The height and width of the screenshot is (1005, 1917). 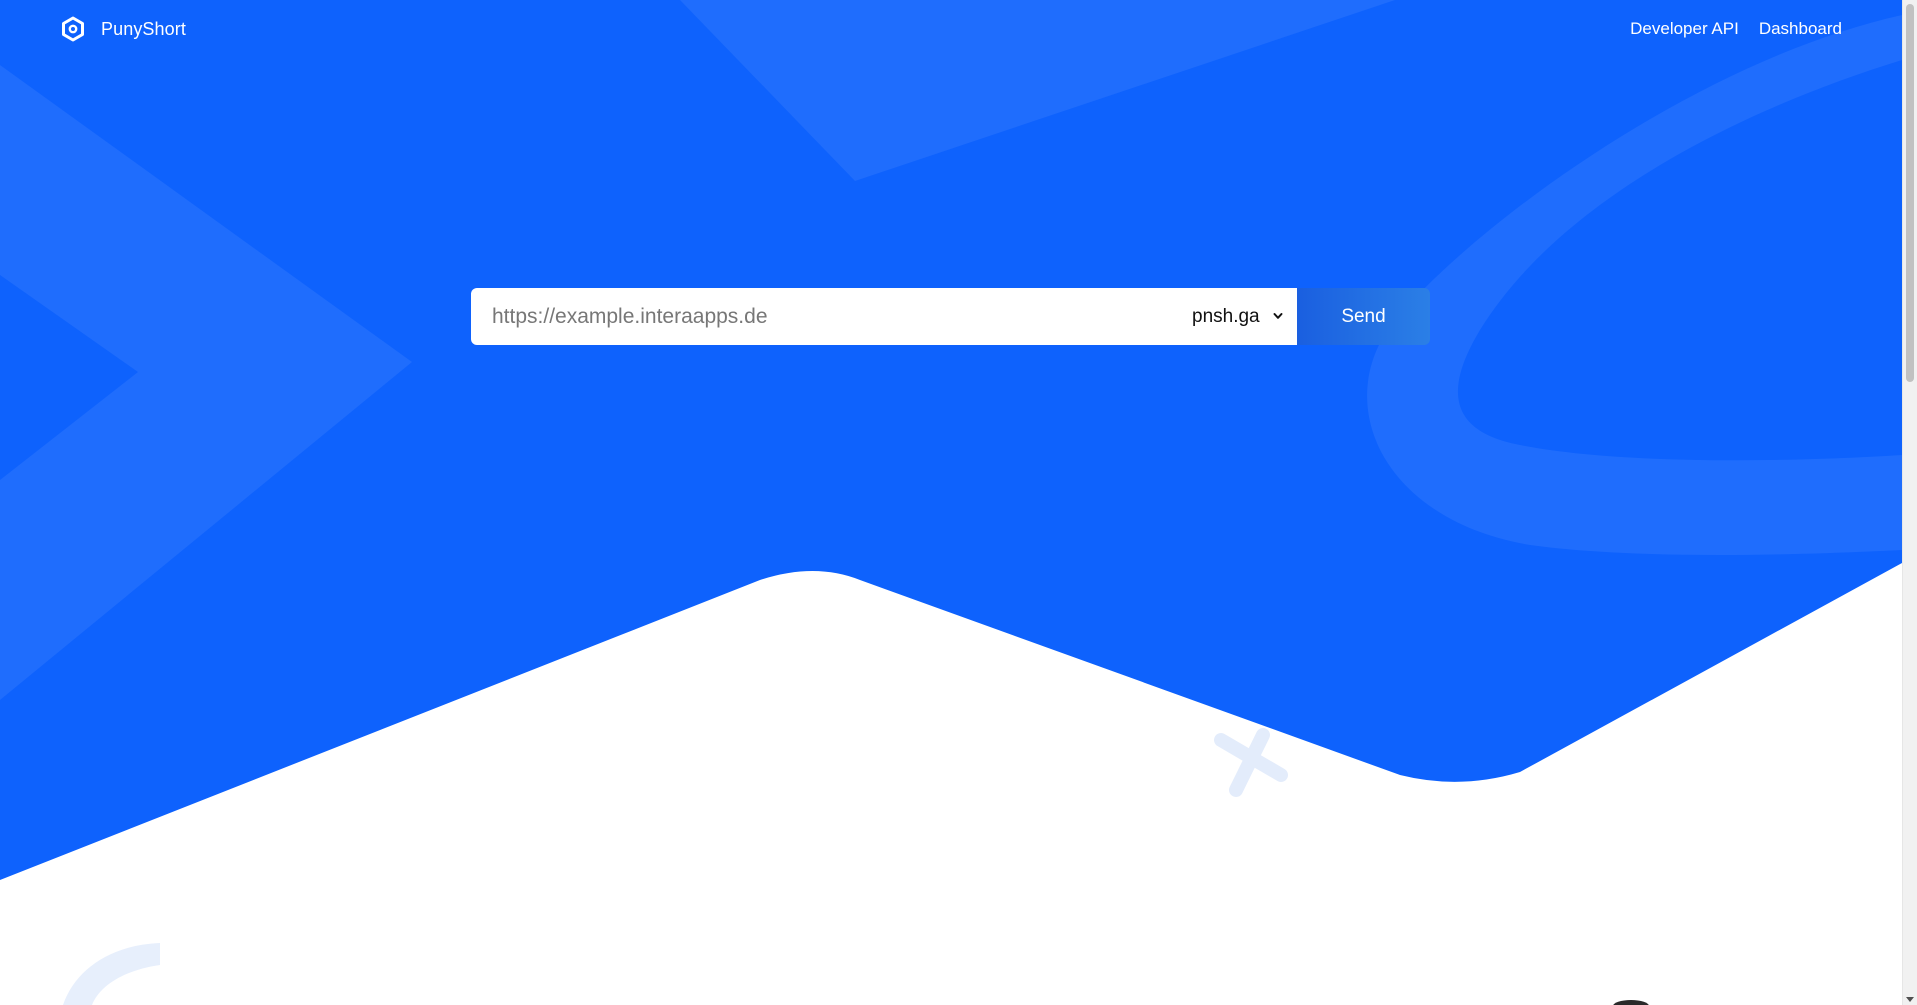 What do you see at coordinates (1631, 1002) in the screenshot?
I see `decor-dark-blob` at bounding box center [1631, 1002].